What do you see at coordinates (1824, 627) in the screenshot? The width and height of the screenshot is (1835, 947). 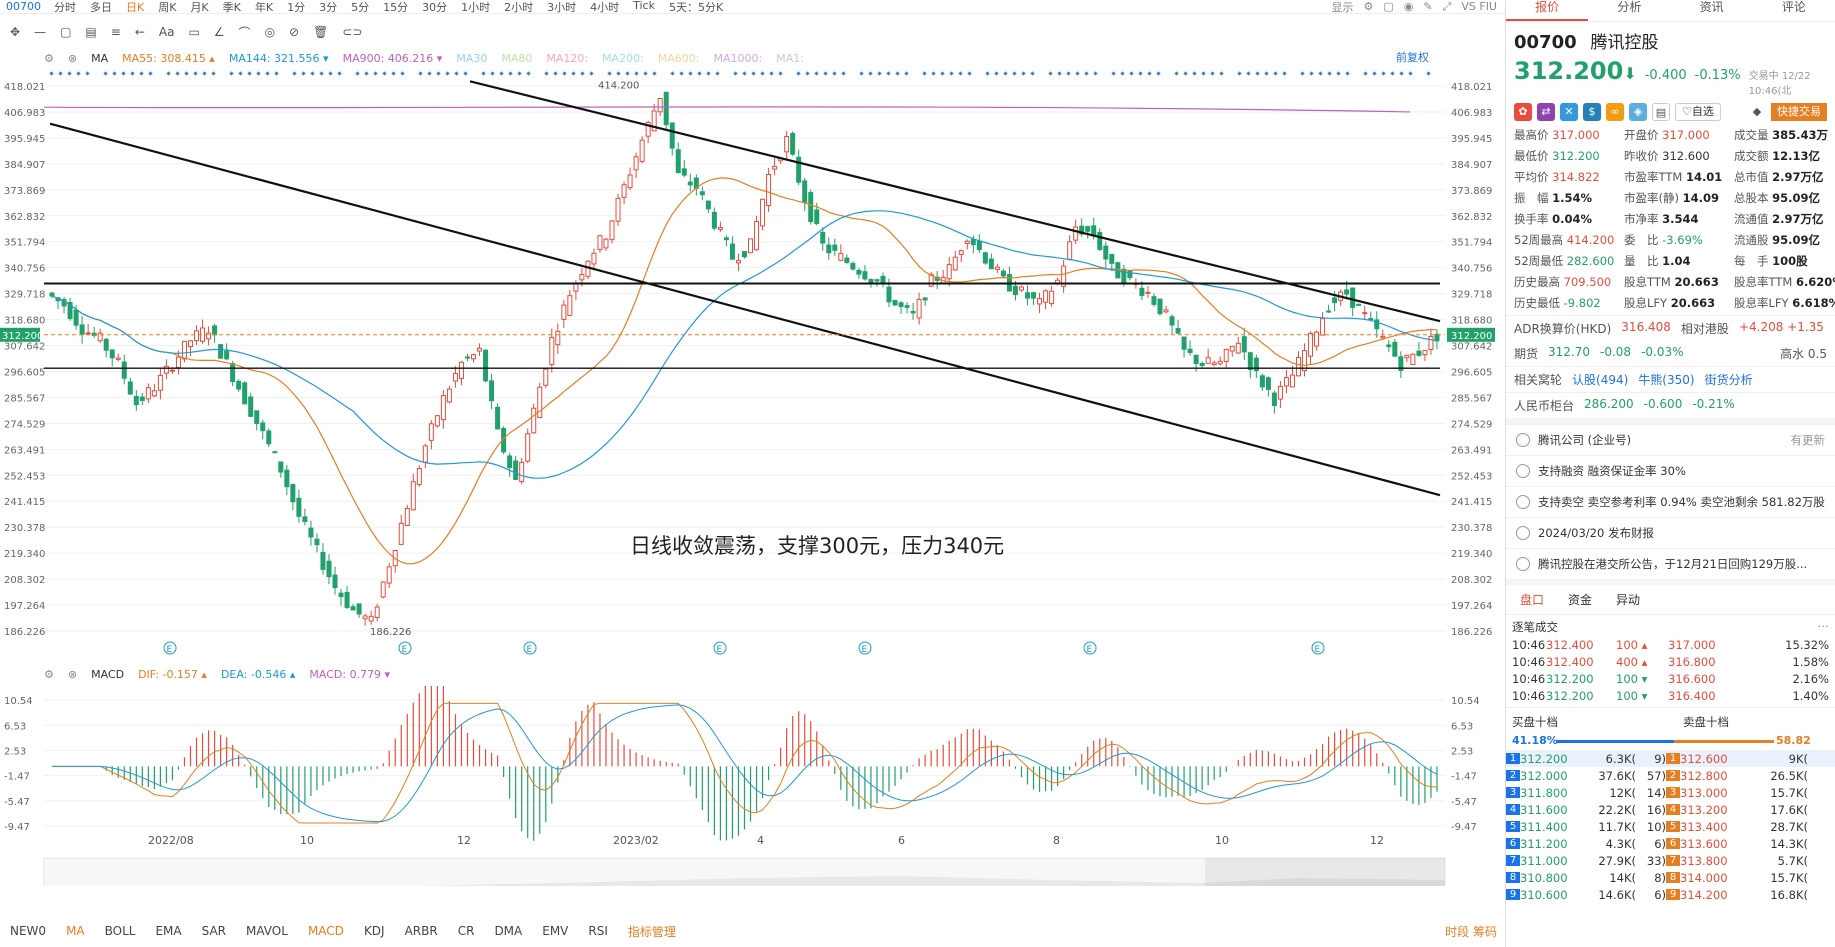 I see `more-icon: ⋯` at bounding box center [1824, 627].